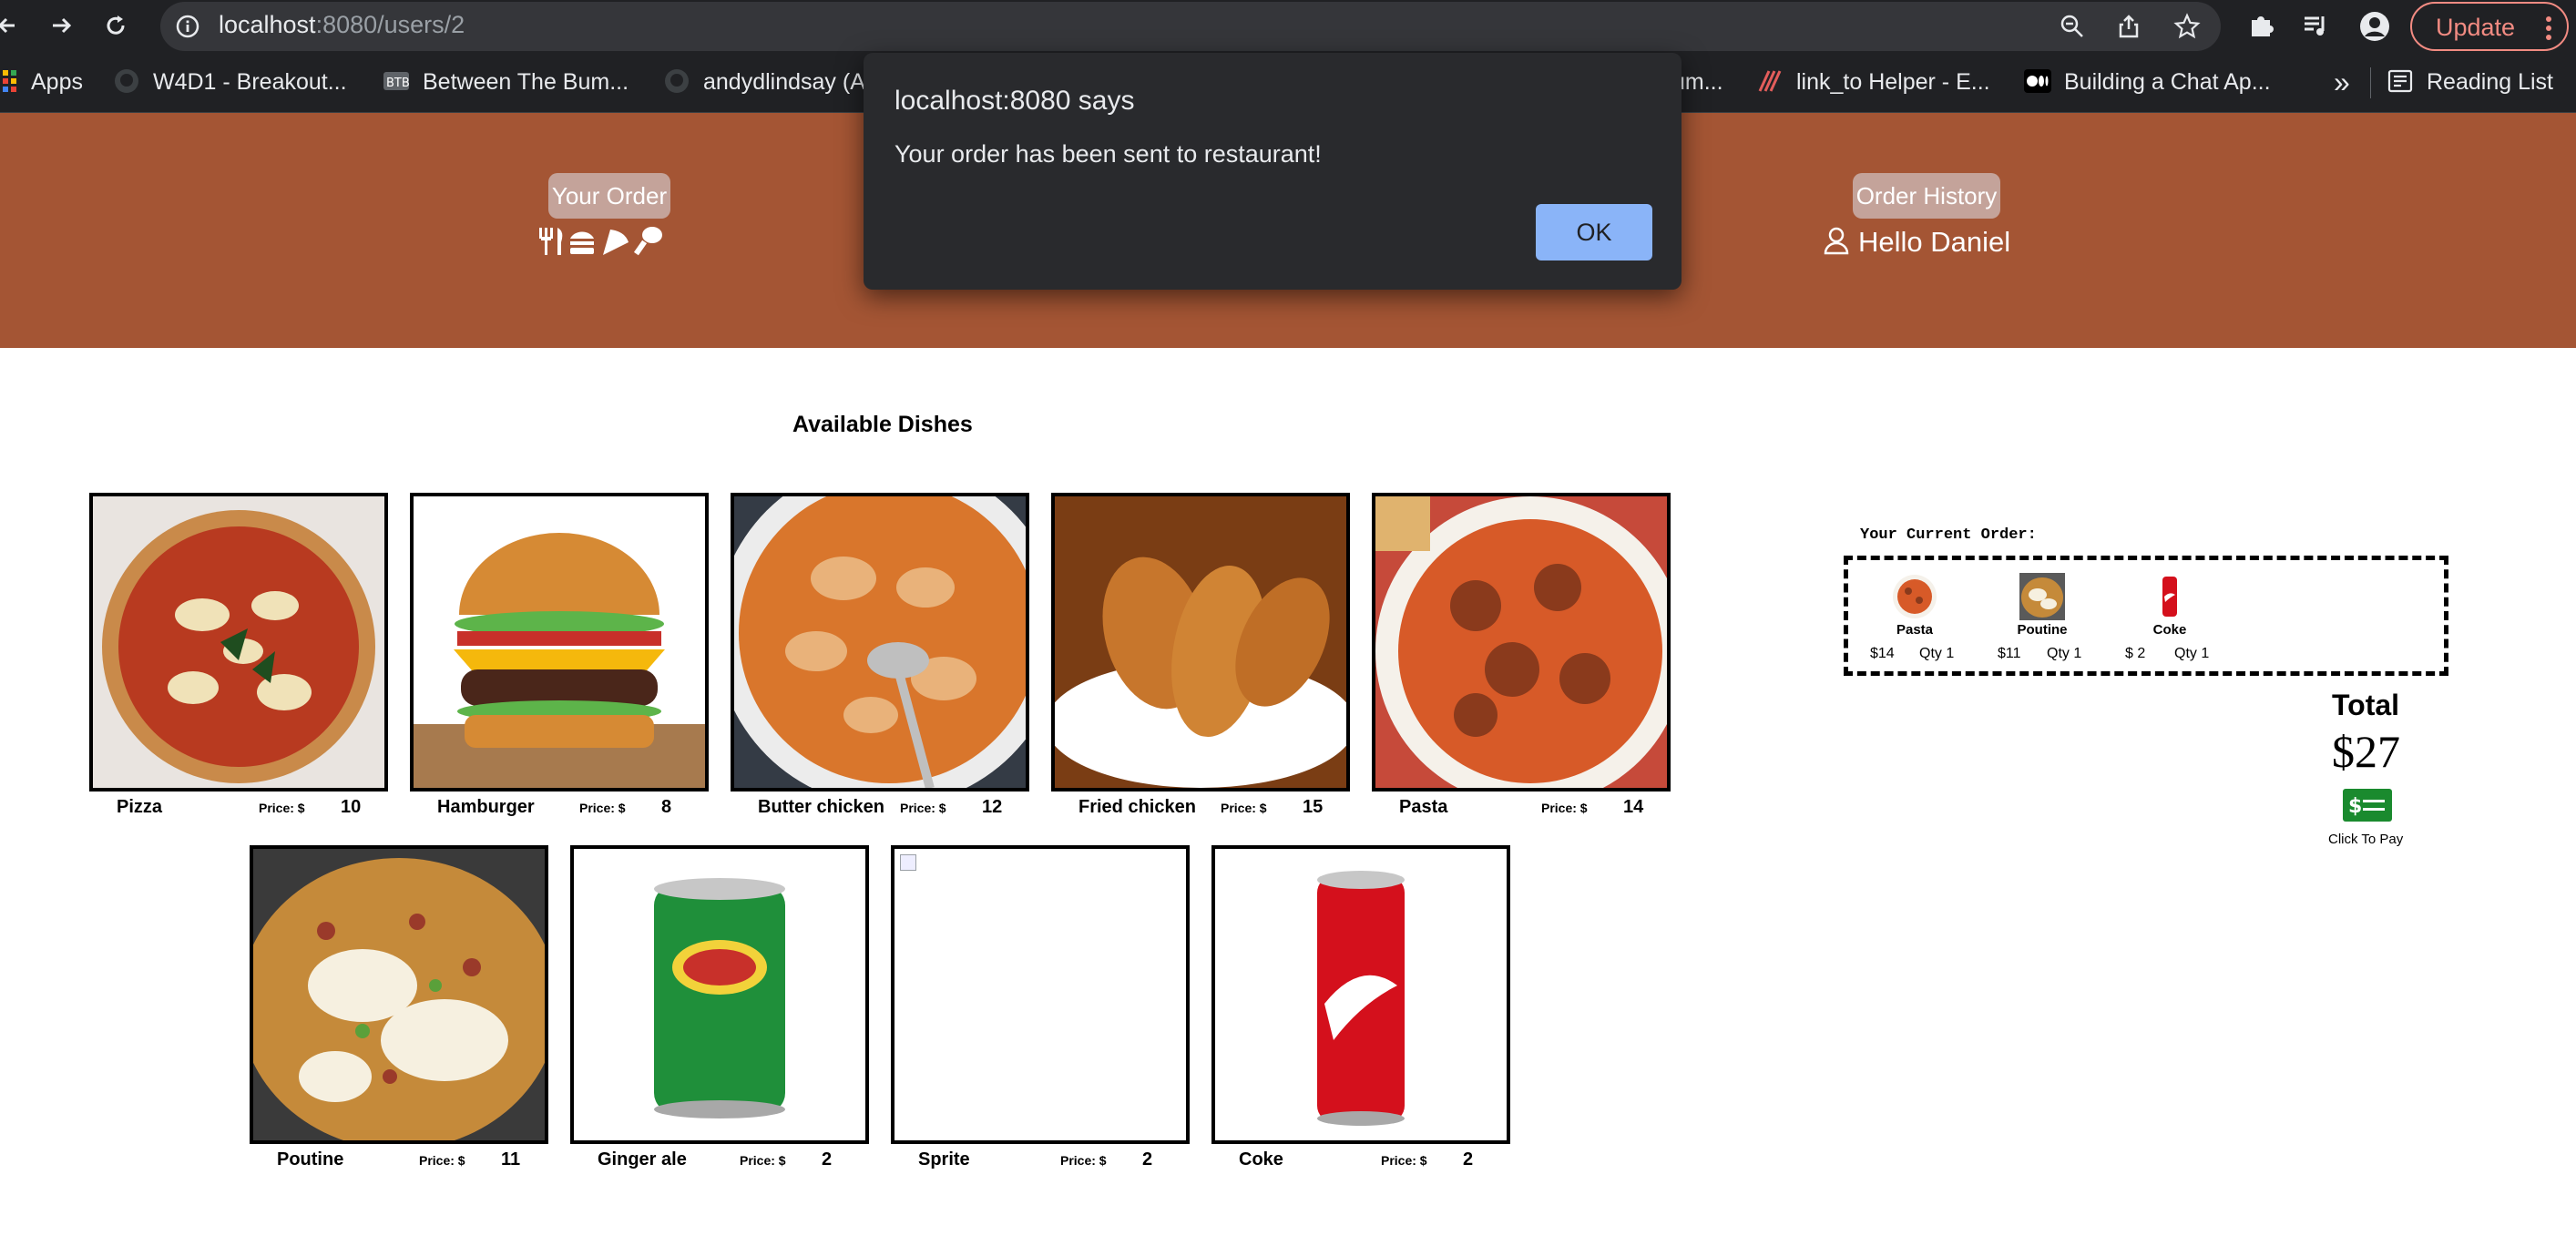 The image size is (2576, 1246). I want to click on reload-button, so click(118, 27).